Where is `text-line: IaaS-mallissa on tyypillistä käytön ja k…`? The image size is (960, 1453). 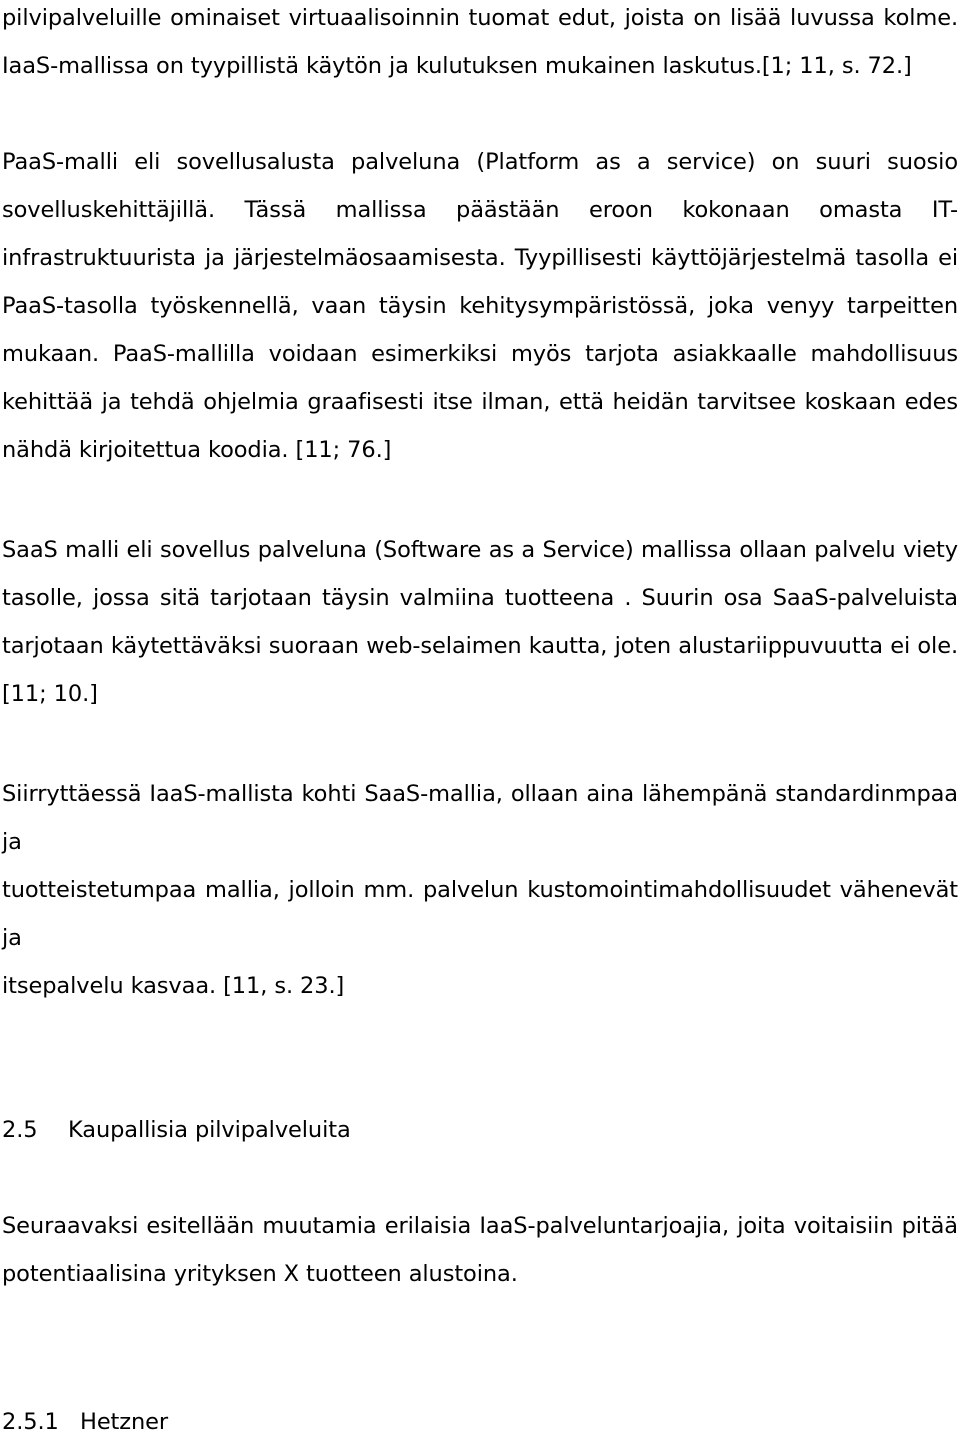 text-line: IaaS-mallissa on tyypillistä käytön ja k… is located at coordinates (457, 66).